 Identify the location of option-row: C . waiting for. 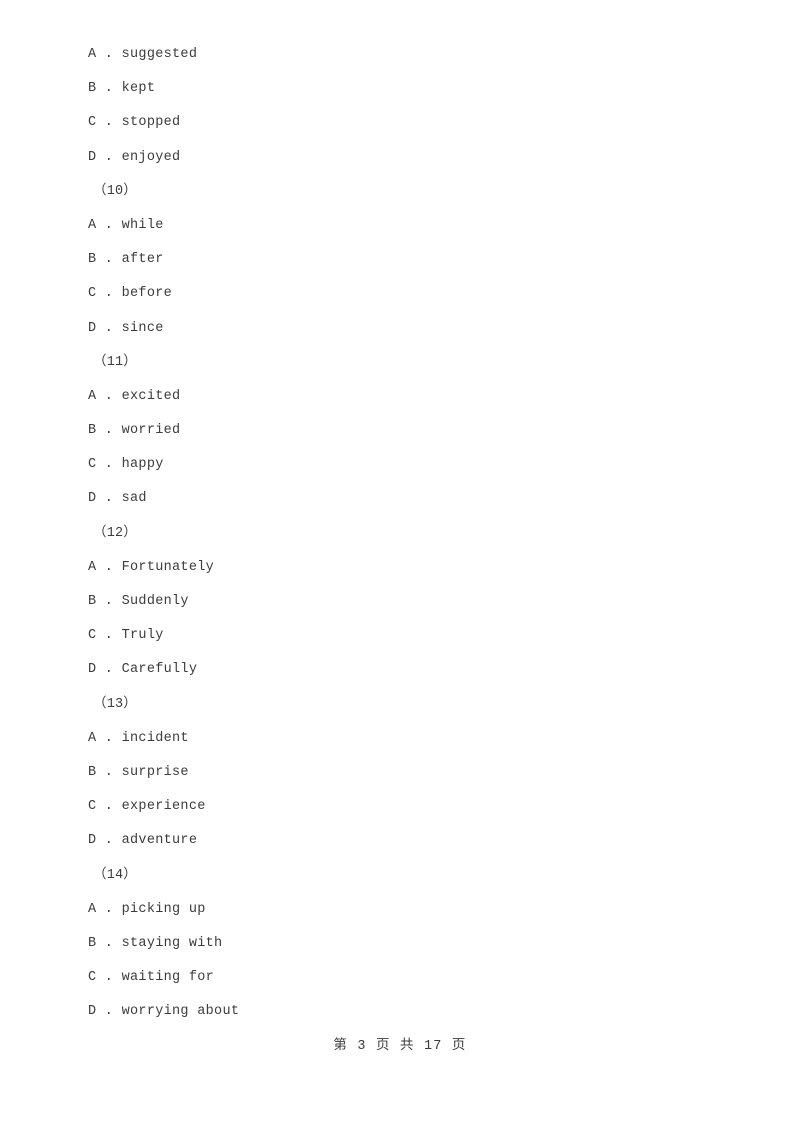
(408, 978).